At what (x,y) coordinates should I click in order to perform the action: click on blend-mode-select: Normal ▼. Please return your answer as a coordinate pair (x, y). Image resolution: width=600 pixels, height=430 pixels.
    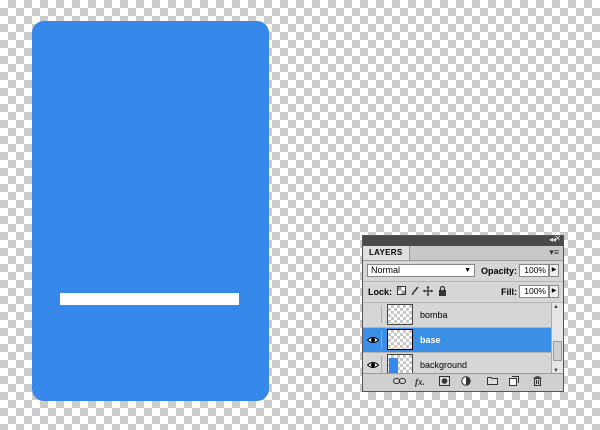
    Looking at the image, I should click on (421, 270).